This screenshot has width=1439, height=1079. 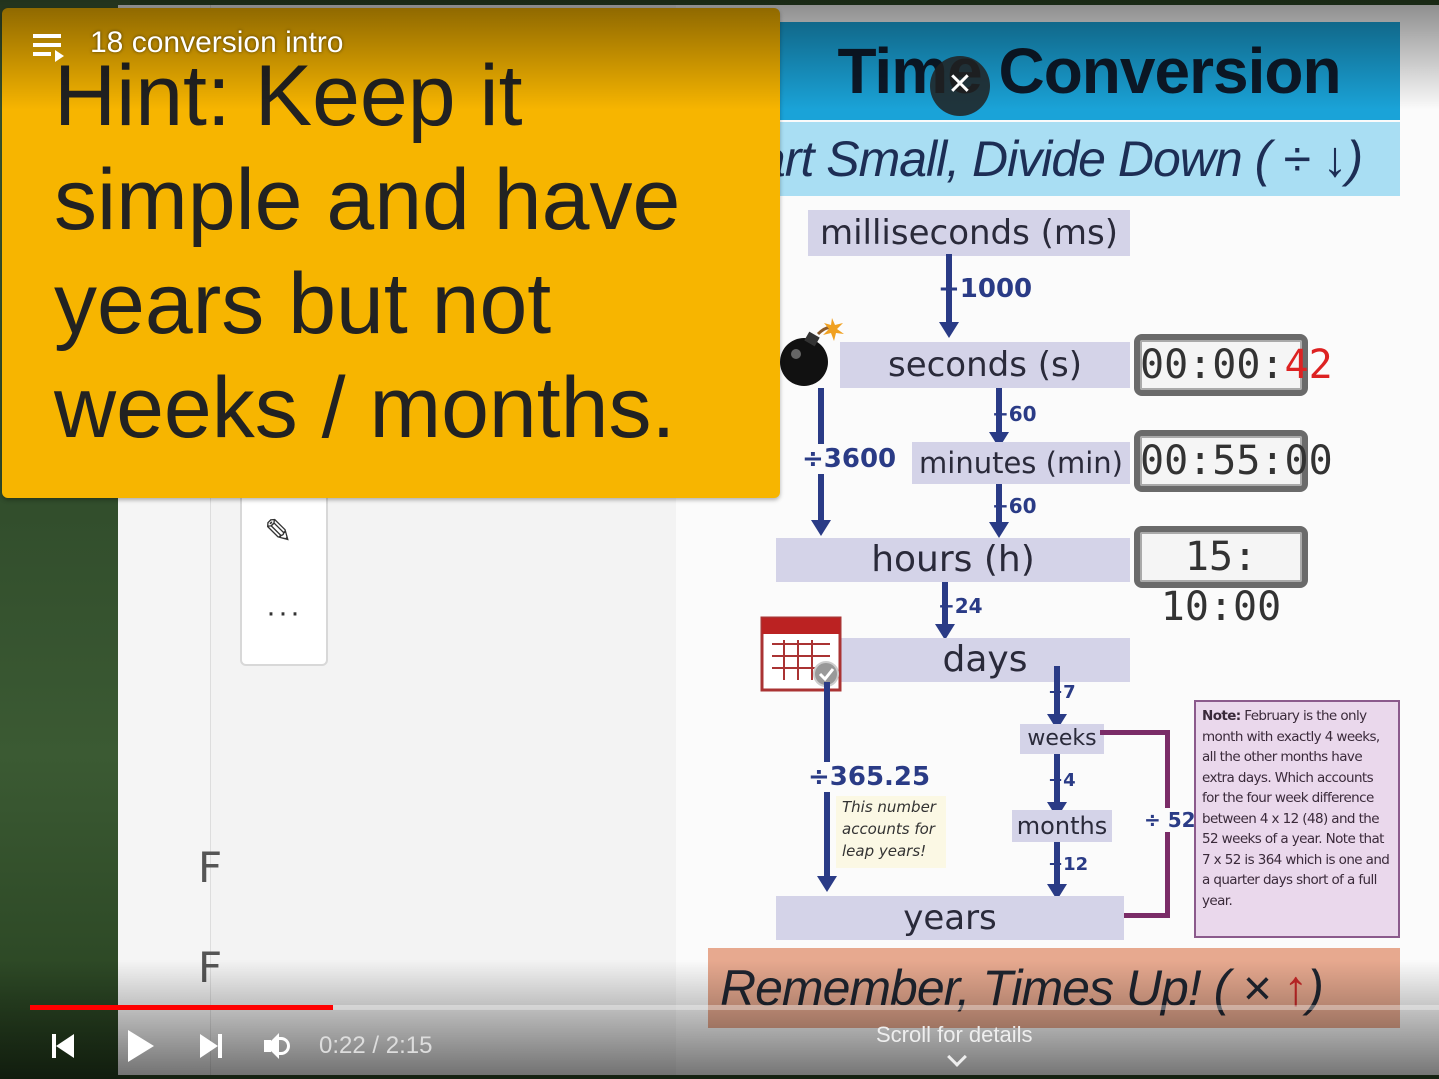 What do you see at coordinates (960, 86) in the screenshot?
I see `close-icon: ✕` at bounding box center [960, 86].